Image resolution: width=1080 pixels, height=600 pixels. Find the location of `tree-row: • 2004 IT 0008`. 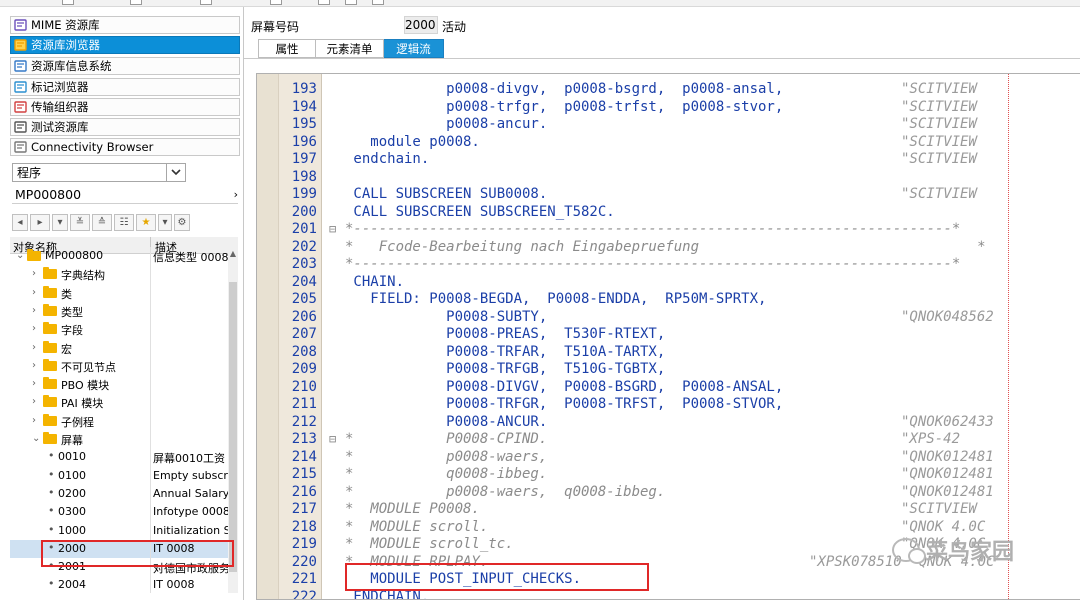

tree-row: • 2004 IT 0008 is located at coordinates (119, 584).